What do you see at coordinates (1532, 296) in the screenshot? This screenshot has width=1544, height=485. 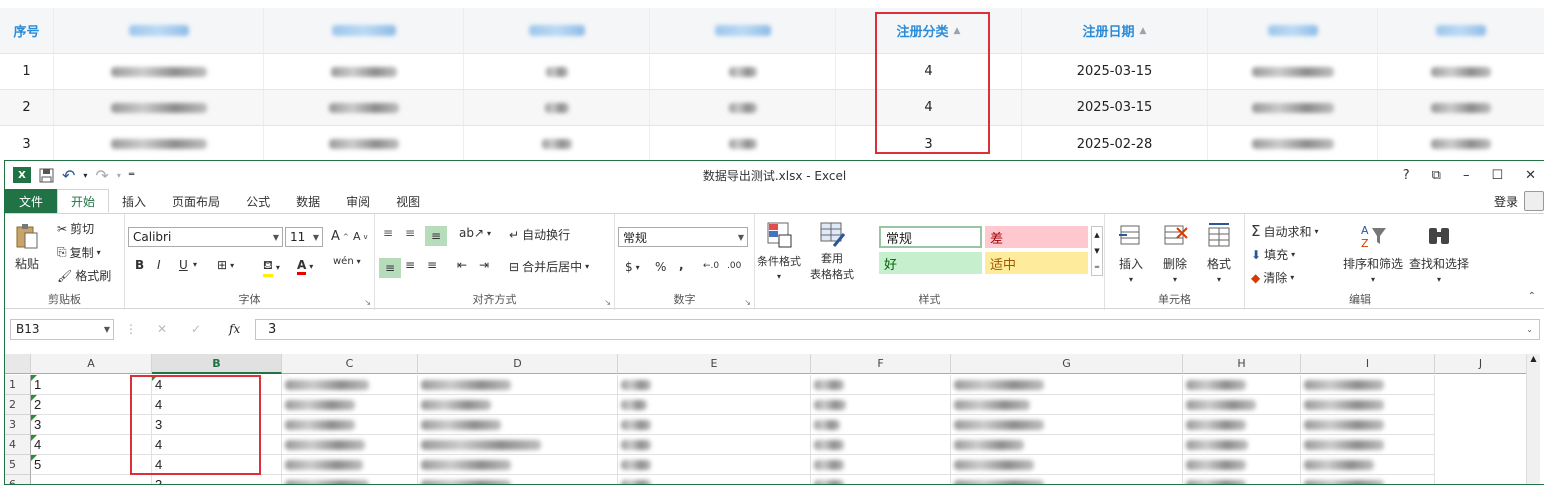 I see `collapse-ribbon-icon: ⌃` at bounding box center [1532, 296].